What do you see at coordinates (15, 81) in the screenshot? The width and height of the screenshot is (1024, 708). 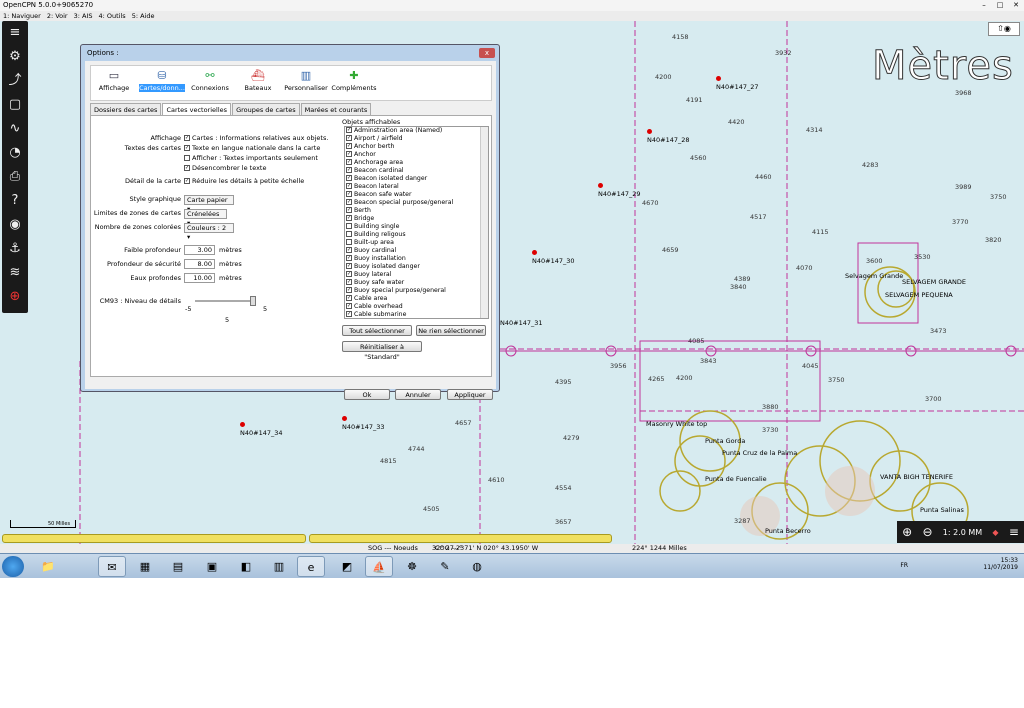 I see `route-icon: ⤴` at bounding box center [15, 81].